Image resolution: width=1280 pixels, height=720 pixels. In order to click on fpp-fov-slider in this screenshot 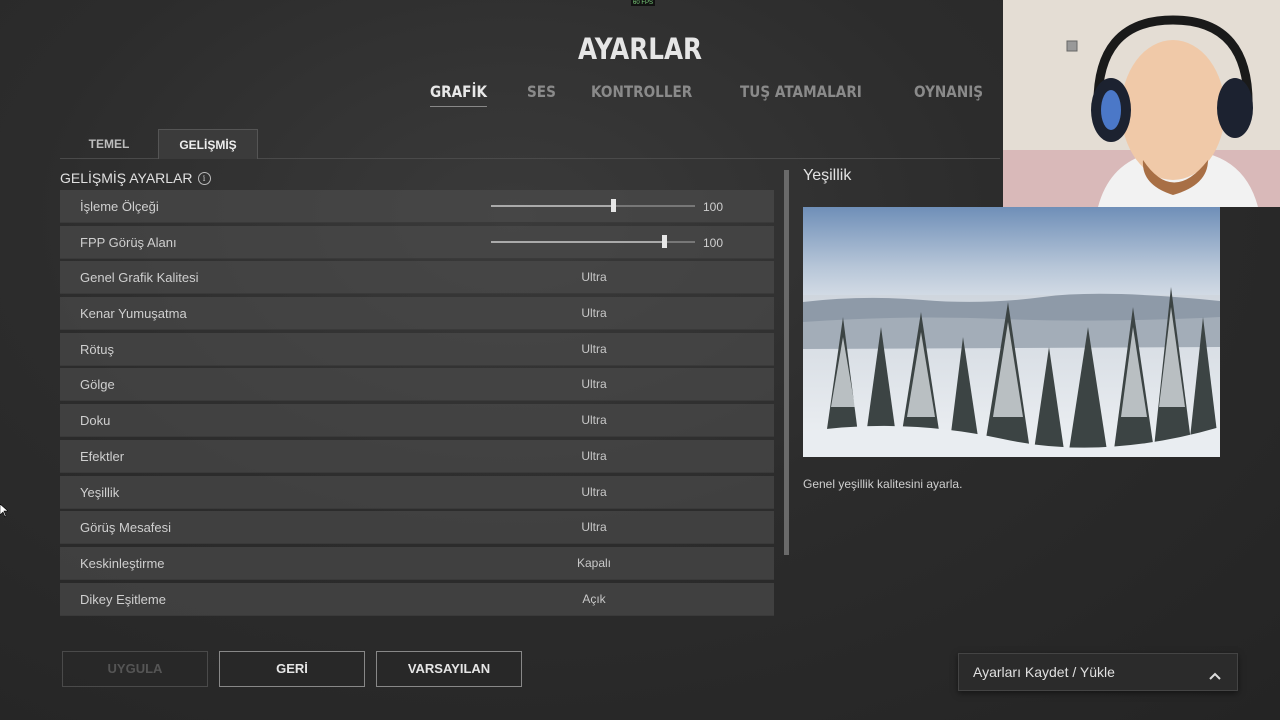, I will do `click(593, 241)`.